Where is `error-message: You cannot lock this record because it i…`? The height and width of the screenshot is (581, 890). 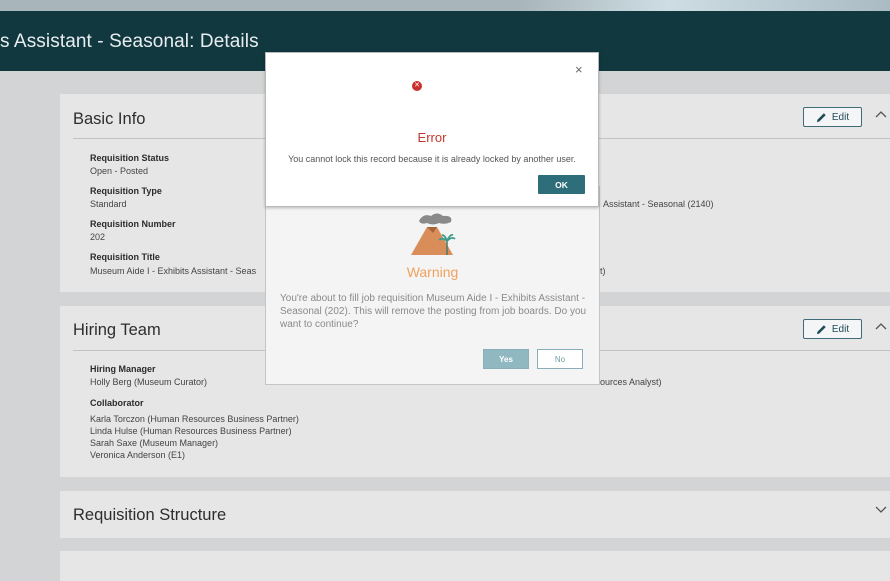
error-message: You cannot lock this record because it i… is located at coordinates (432, 159).